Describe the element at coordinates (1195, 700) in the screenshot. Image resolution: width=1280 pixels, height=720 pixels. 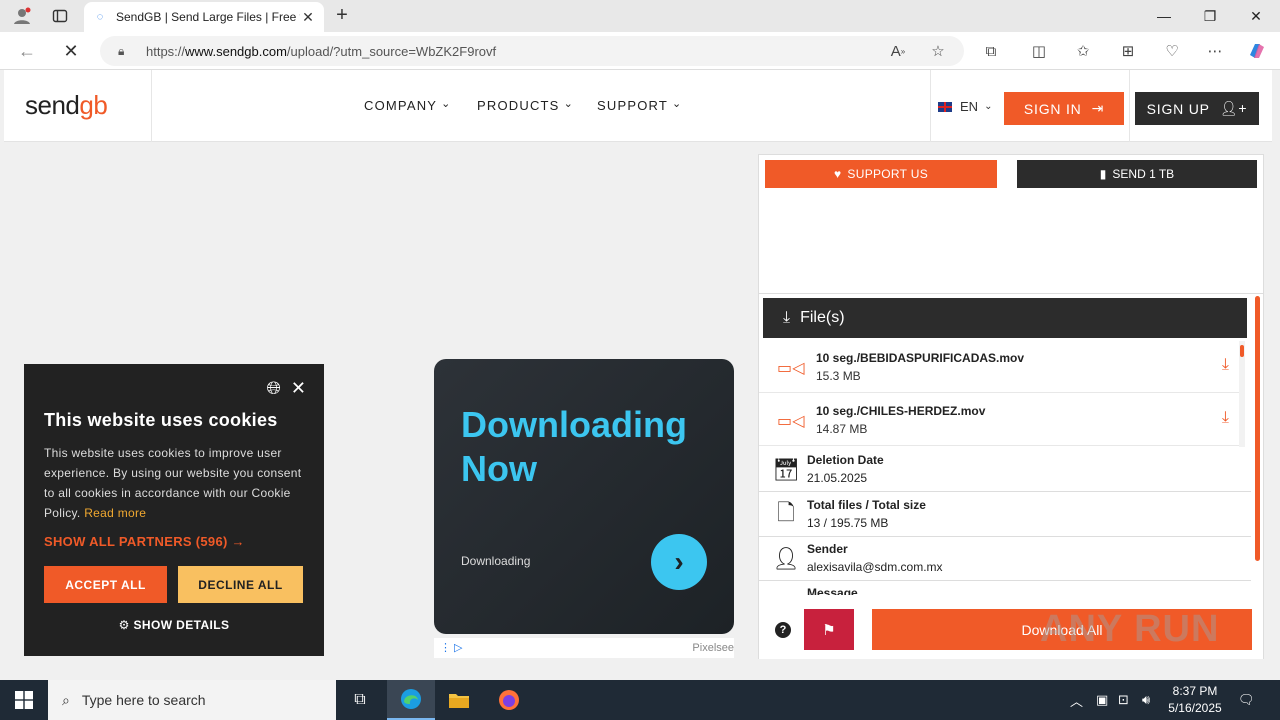
I see `clock: 8:37 PM 5/16/2025` at that location.